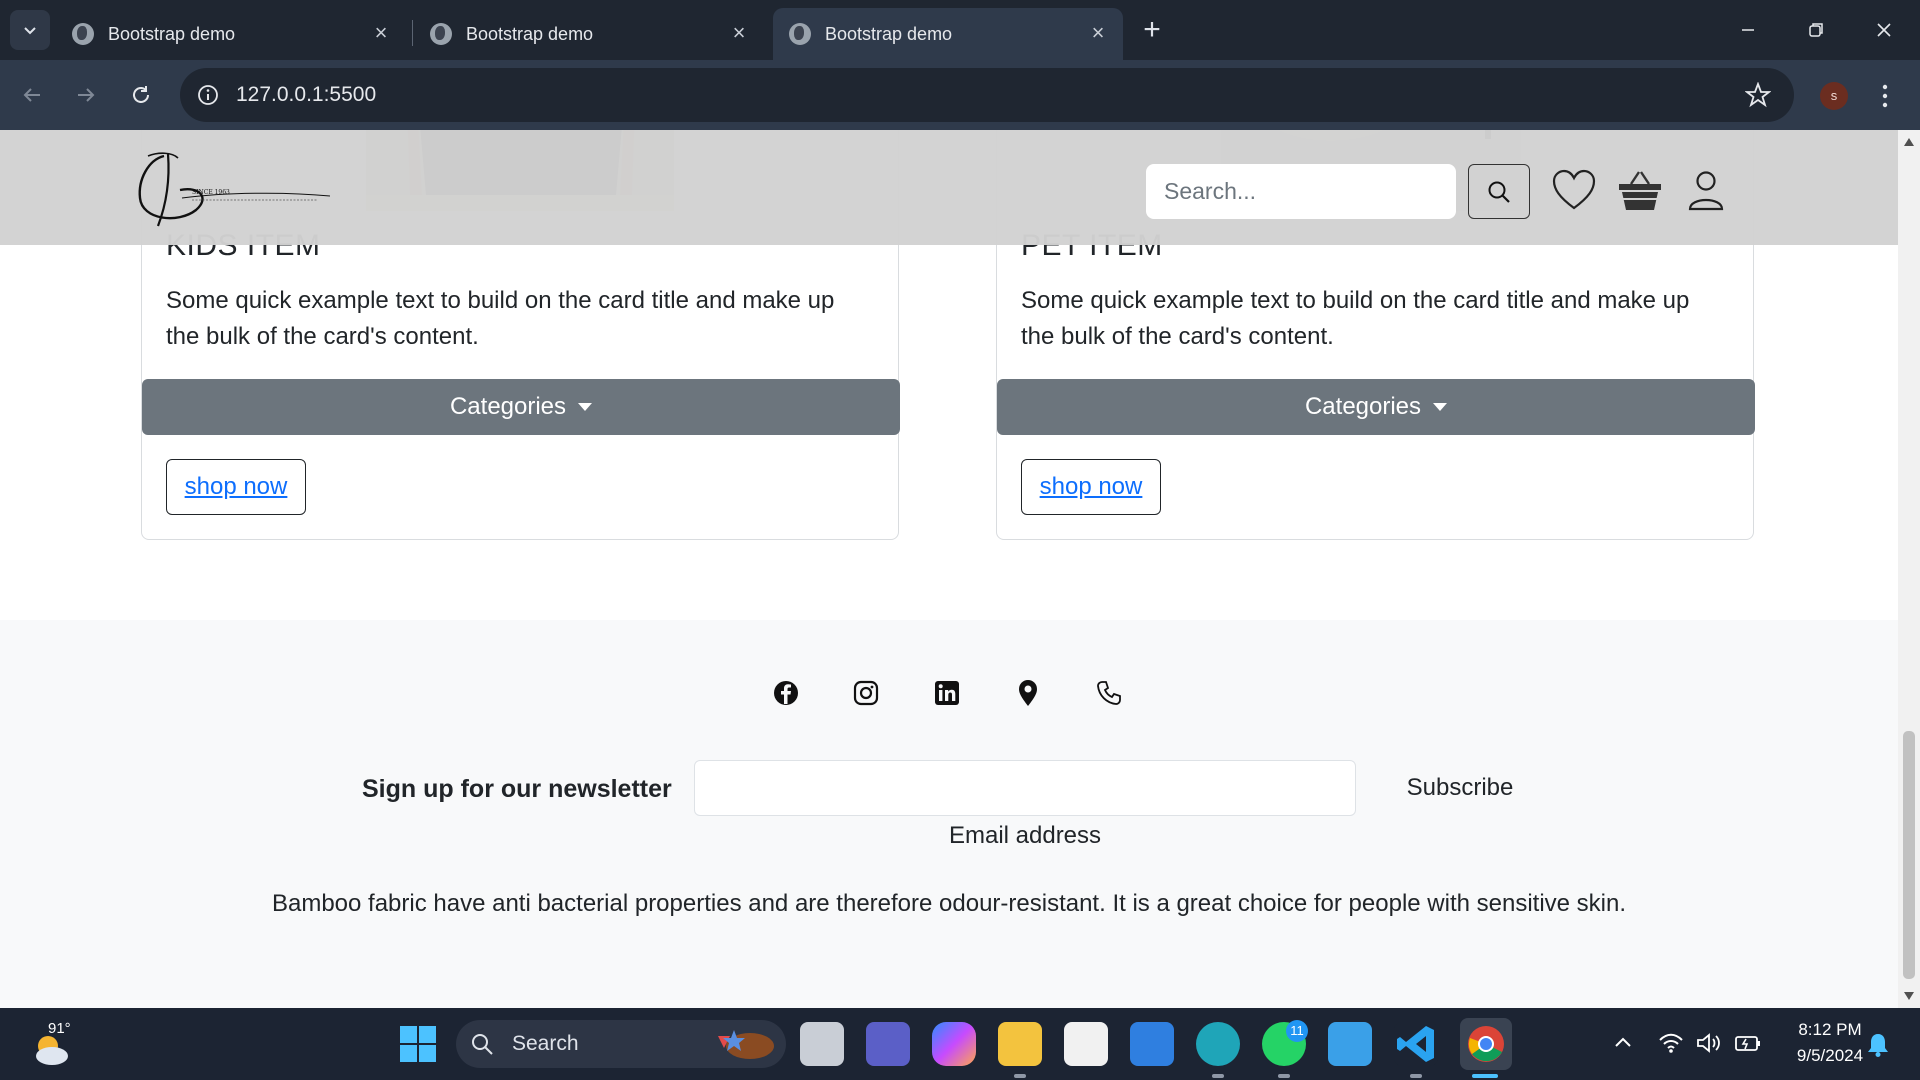 Image resolution: width=1920 pixels, height=1080 pixels. What do you see at coordinates (1218, 1044) in the screenshot?
I see `edge-icon` at bounding box center [1218, 1044].